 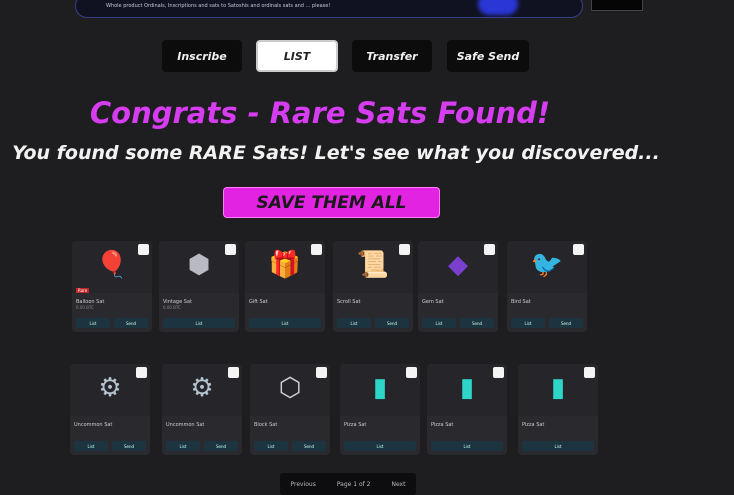 I want to click on sat-name: Gem Sat, so click(x=433, y=302).